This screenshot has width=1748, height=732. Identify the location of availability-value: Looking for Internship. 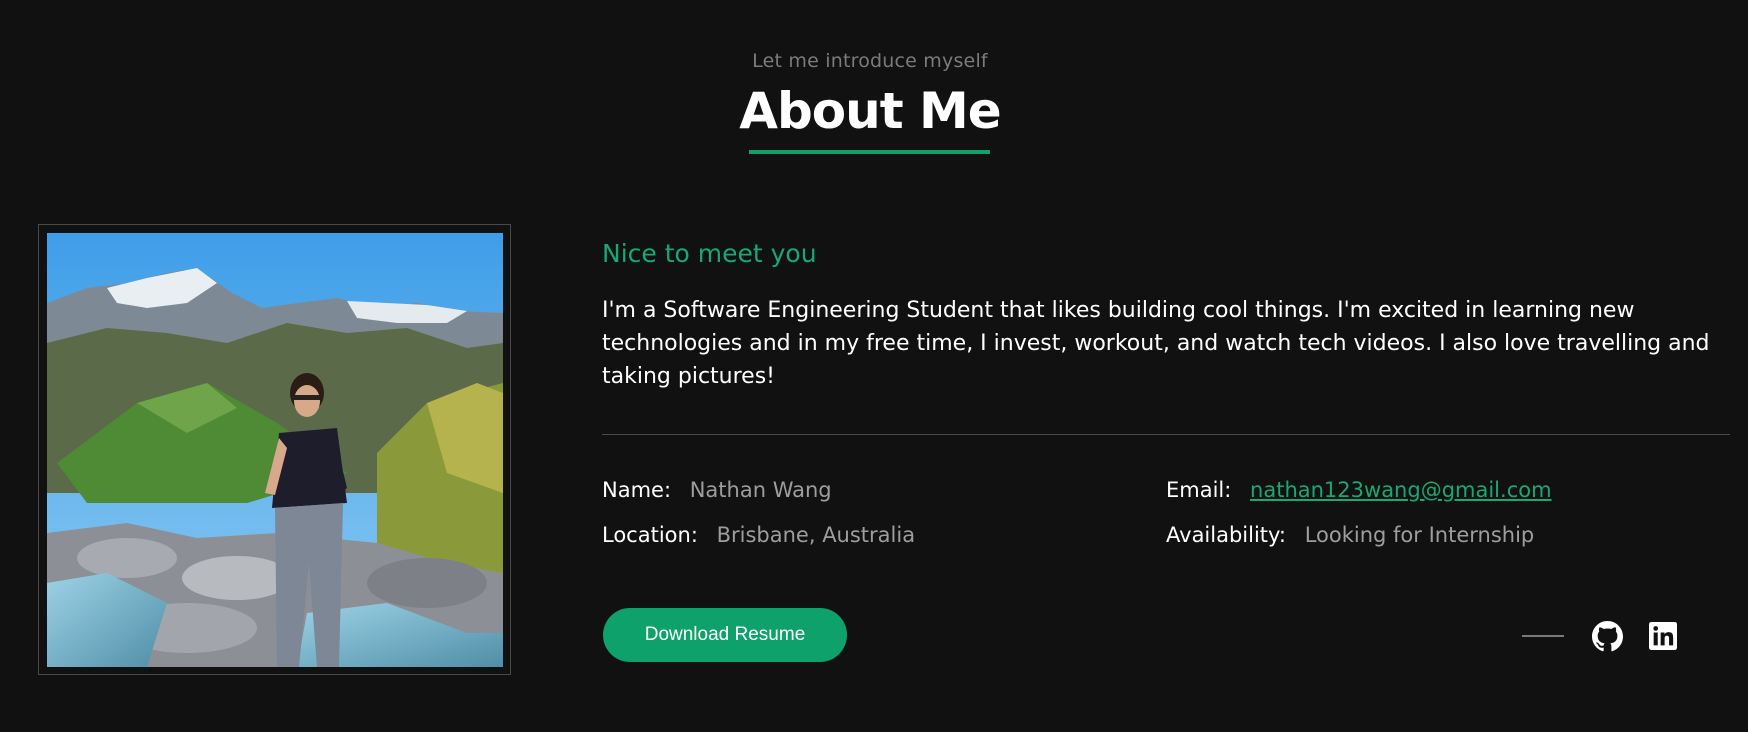
(1419, 535).